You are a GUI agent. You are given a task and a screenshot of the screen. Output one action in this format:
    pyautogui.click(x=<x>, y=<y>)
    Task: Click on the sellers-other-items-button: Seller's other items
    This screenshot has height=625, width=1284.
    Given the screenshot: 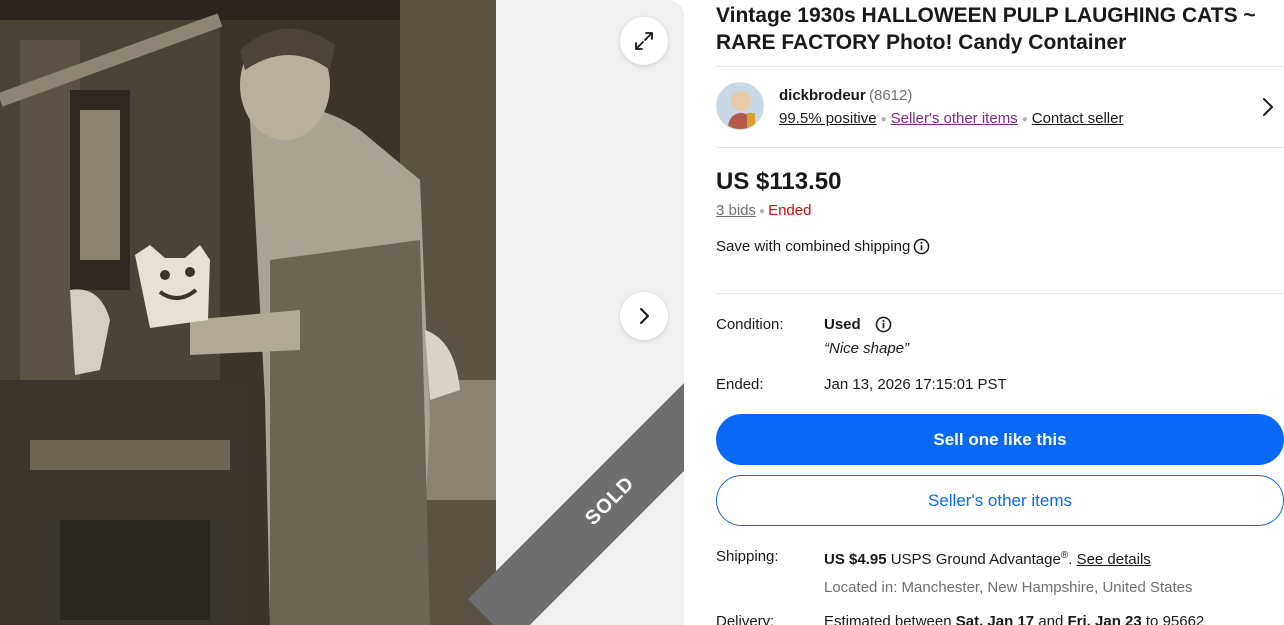 What is the action you would take?
    pyautogui.click(x=1000, y=500)
    